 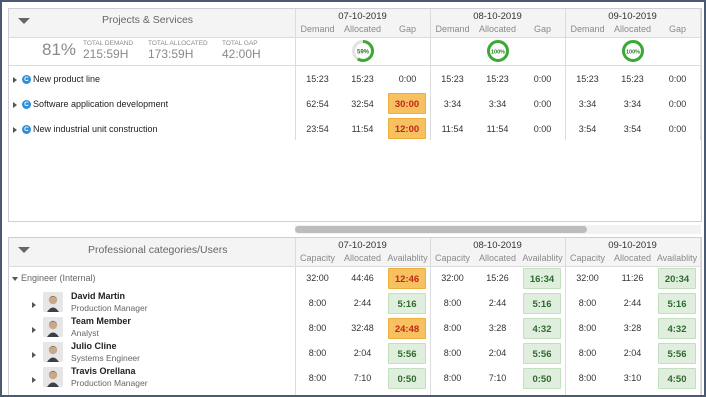 I want to click on user-cell: 15:26, so click(x=497, y=278).